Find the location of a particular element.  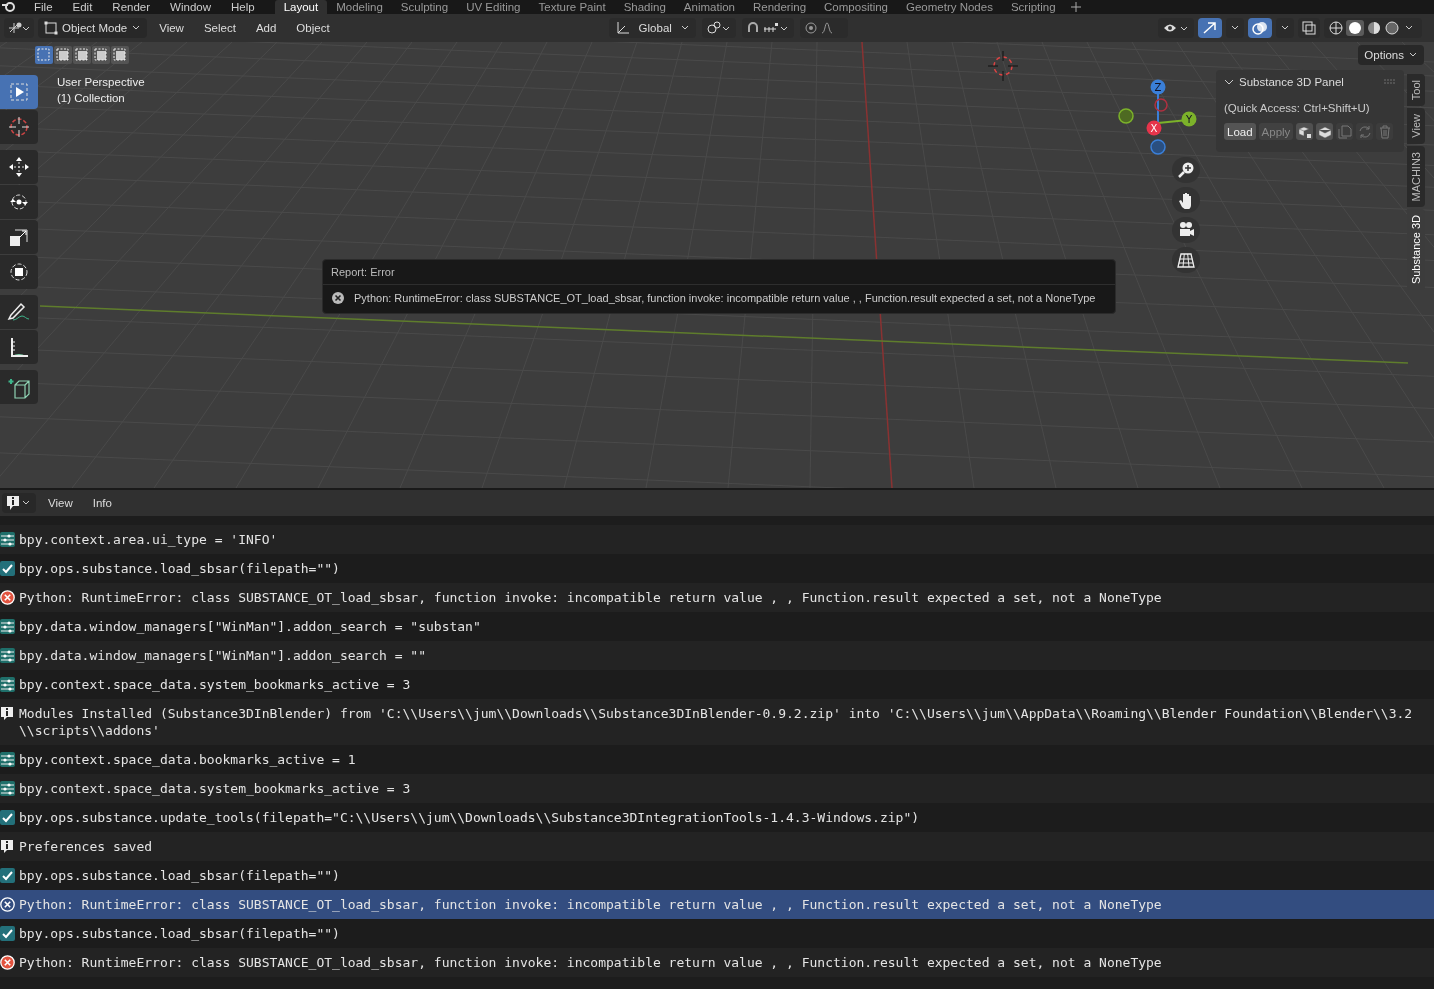

ruler-icon is located at coordinates (19, 347).